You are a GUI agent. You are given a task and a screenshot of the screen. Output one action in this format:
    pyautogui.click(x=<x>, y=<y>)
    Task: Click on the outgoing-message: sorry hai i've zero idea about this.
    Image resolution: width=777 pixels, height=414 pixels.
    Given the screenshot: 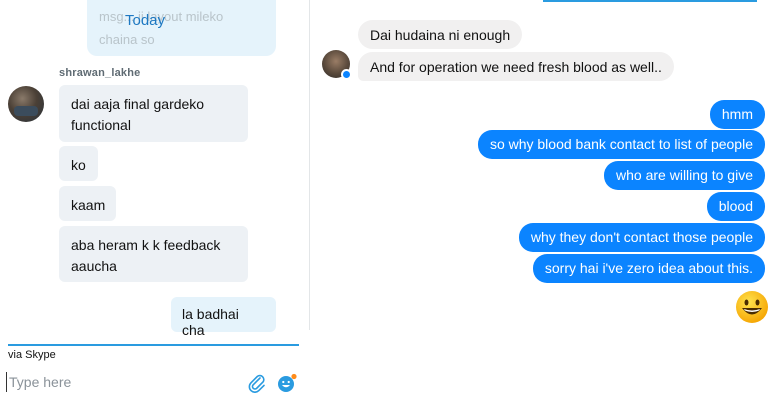 What is the action you would take?
    pyautogui.click(x=648, y=268)
    